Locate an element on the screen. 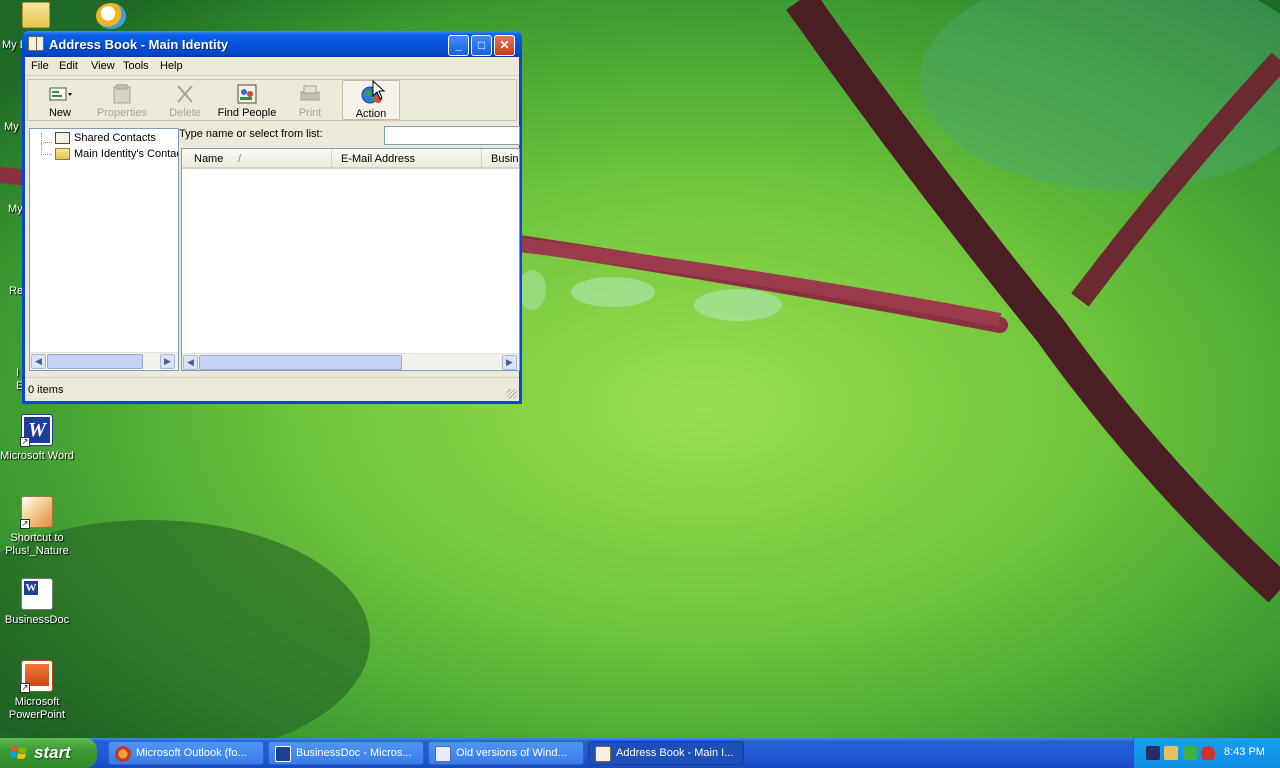 This screenshot has width=1280, height=768. find-people-button: Find People is located at coordinates (247, 100).